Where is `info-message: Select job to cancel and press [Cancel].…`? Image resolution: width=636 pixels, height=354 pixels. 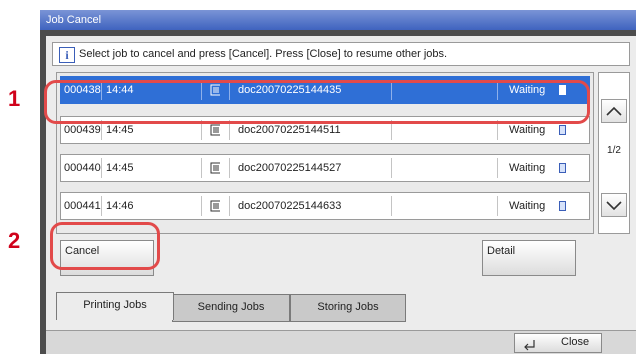 info-message: Select job to cancel and press [Cancel].… is located at coordinates (263, 54).